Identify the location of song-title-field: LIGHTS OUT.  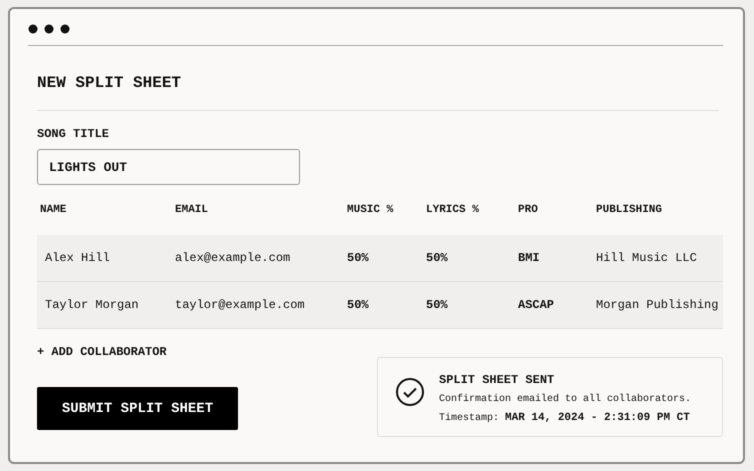
(168, 167).